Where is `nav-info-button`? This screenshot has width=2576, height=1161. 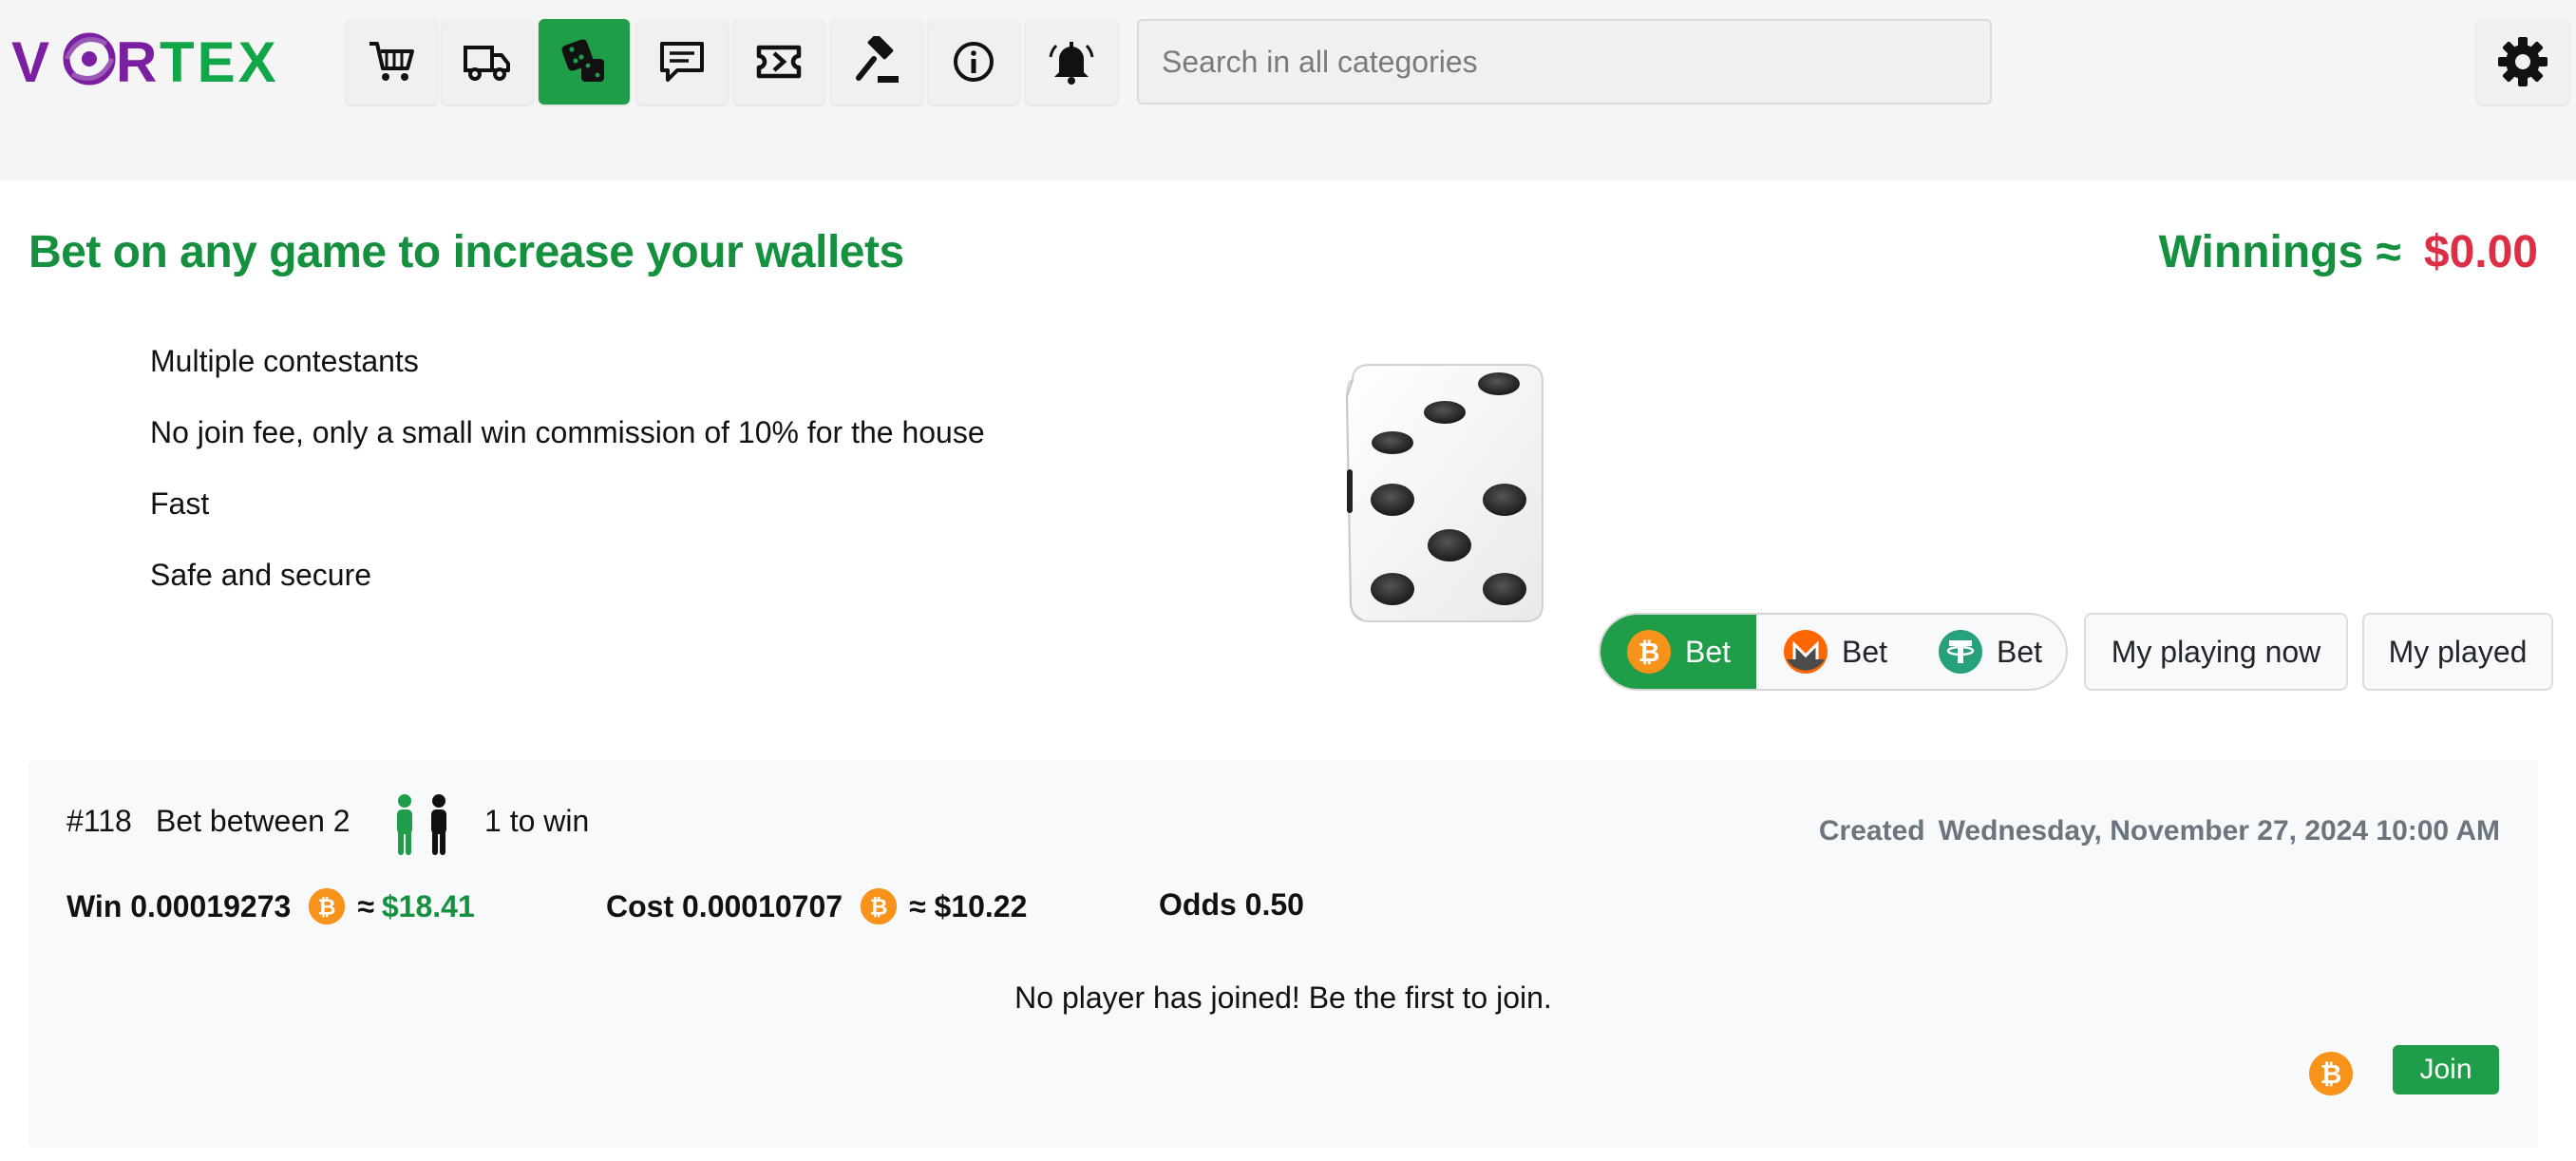
nav-info-button is located at coordinates (973, 62).